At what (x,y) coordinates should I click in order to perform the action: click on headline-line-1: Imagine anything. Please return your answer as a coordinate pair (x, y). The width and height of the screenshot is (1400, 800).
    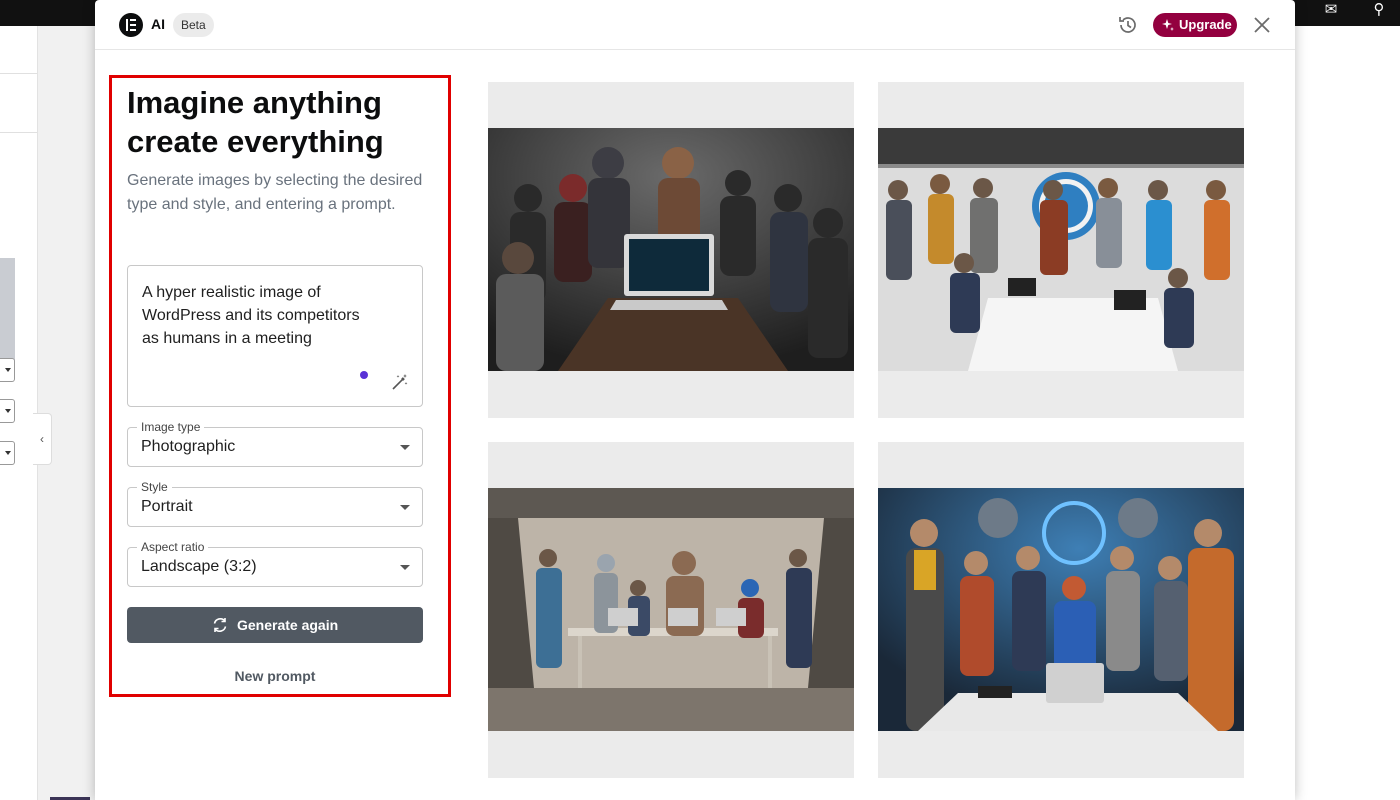
    Looking at the image, I should click on (254, 102).